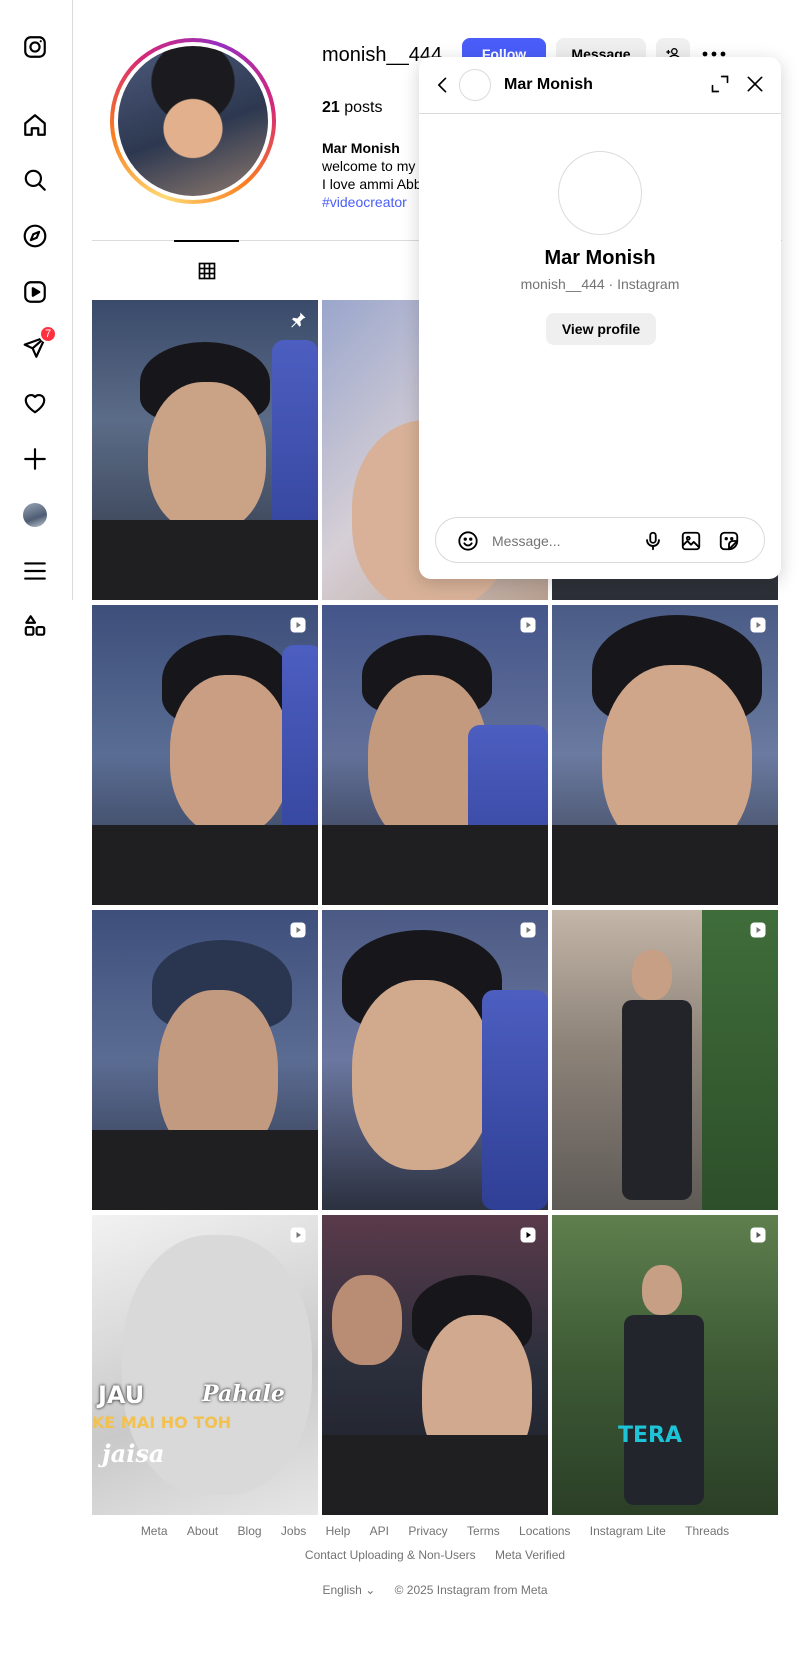  I want to click on left-sidebar: 7, so click(36, 318).